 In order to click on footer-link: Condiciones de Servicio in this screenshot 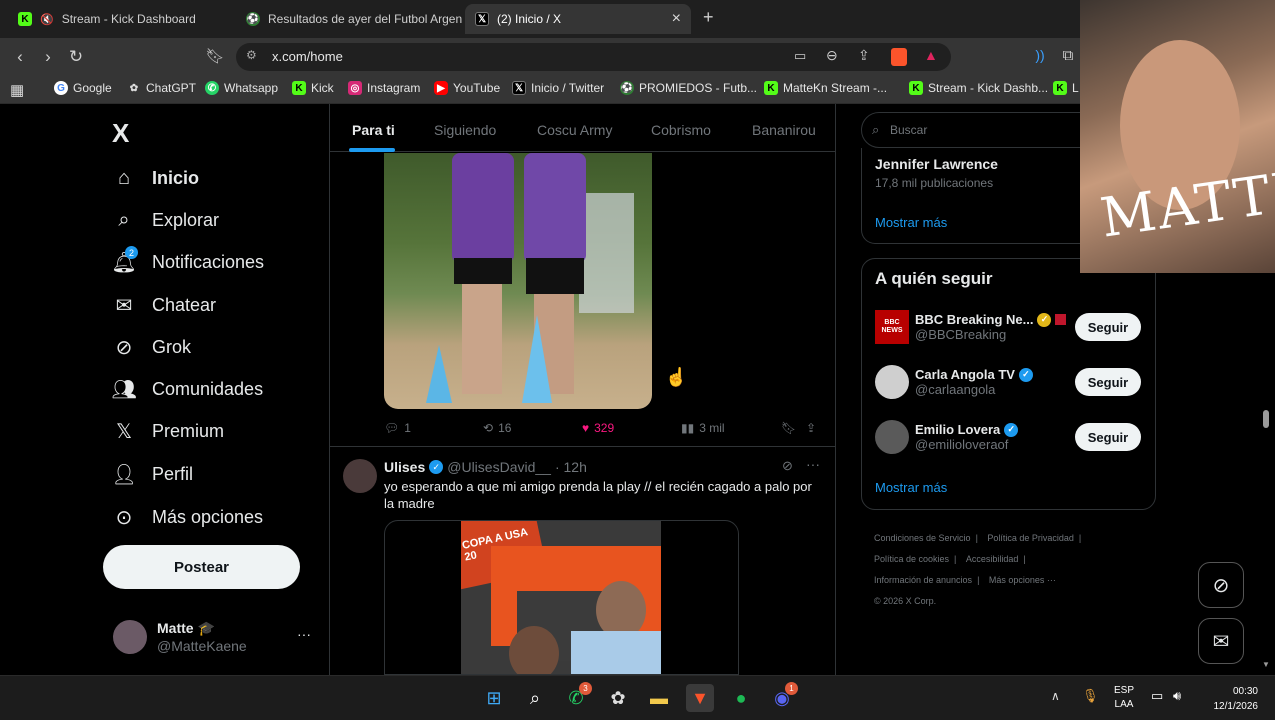, I will do `click(922, 538)`.